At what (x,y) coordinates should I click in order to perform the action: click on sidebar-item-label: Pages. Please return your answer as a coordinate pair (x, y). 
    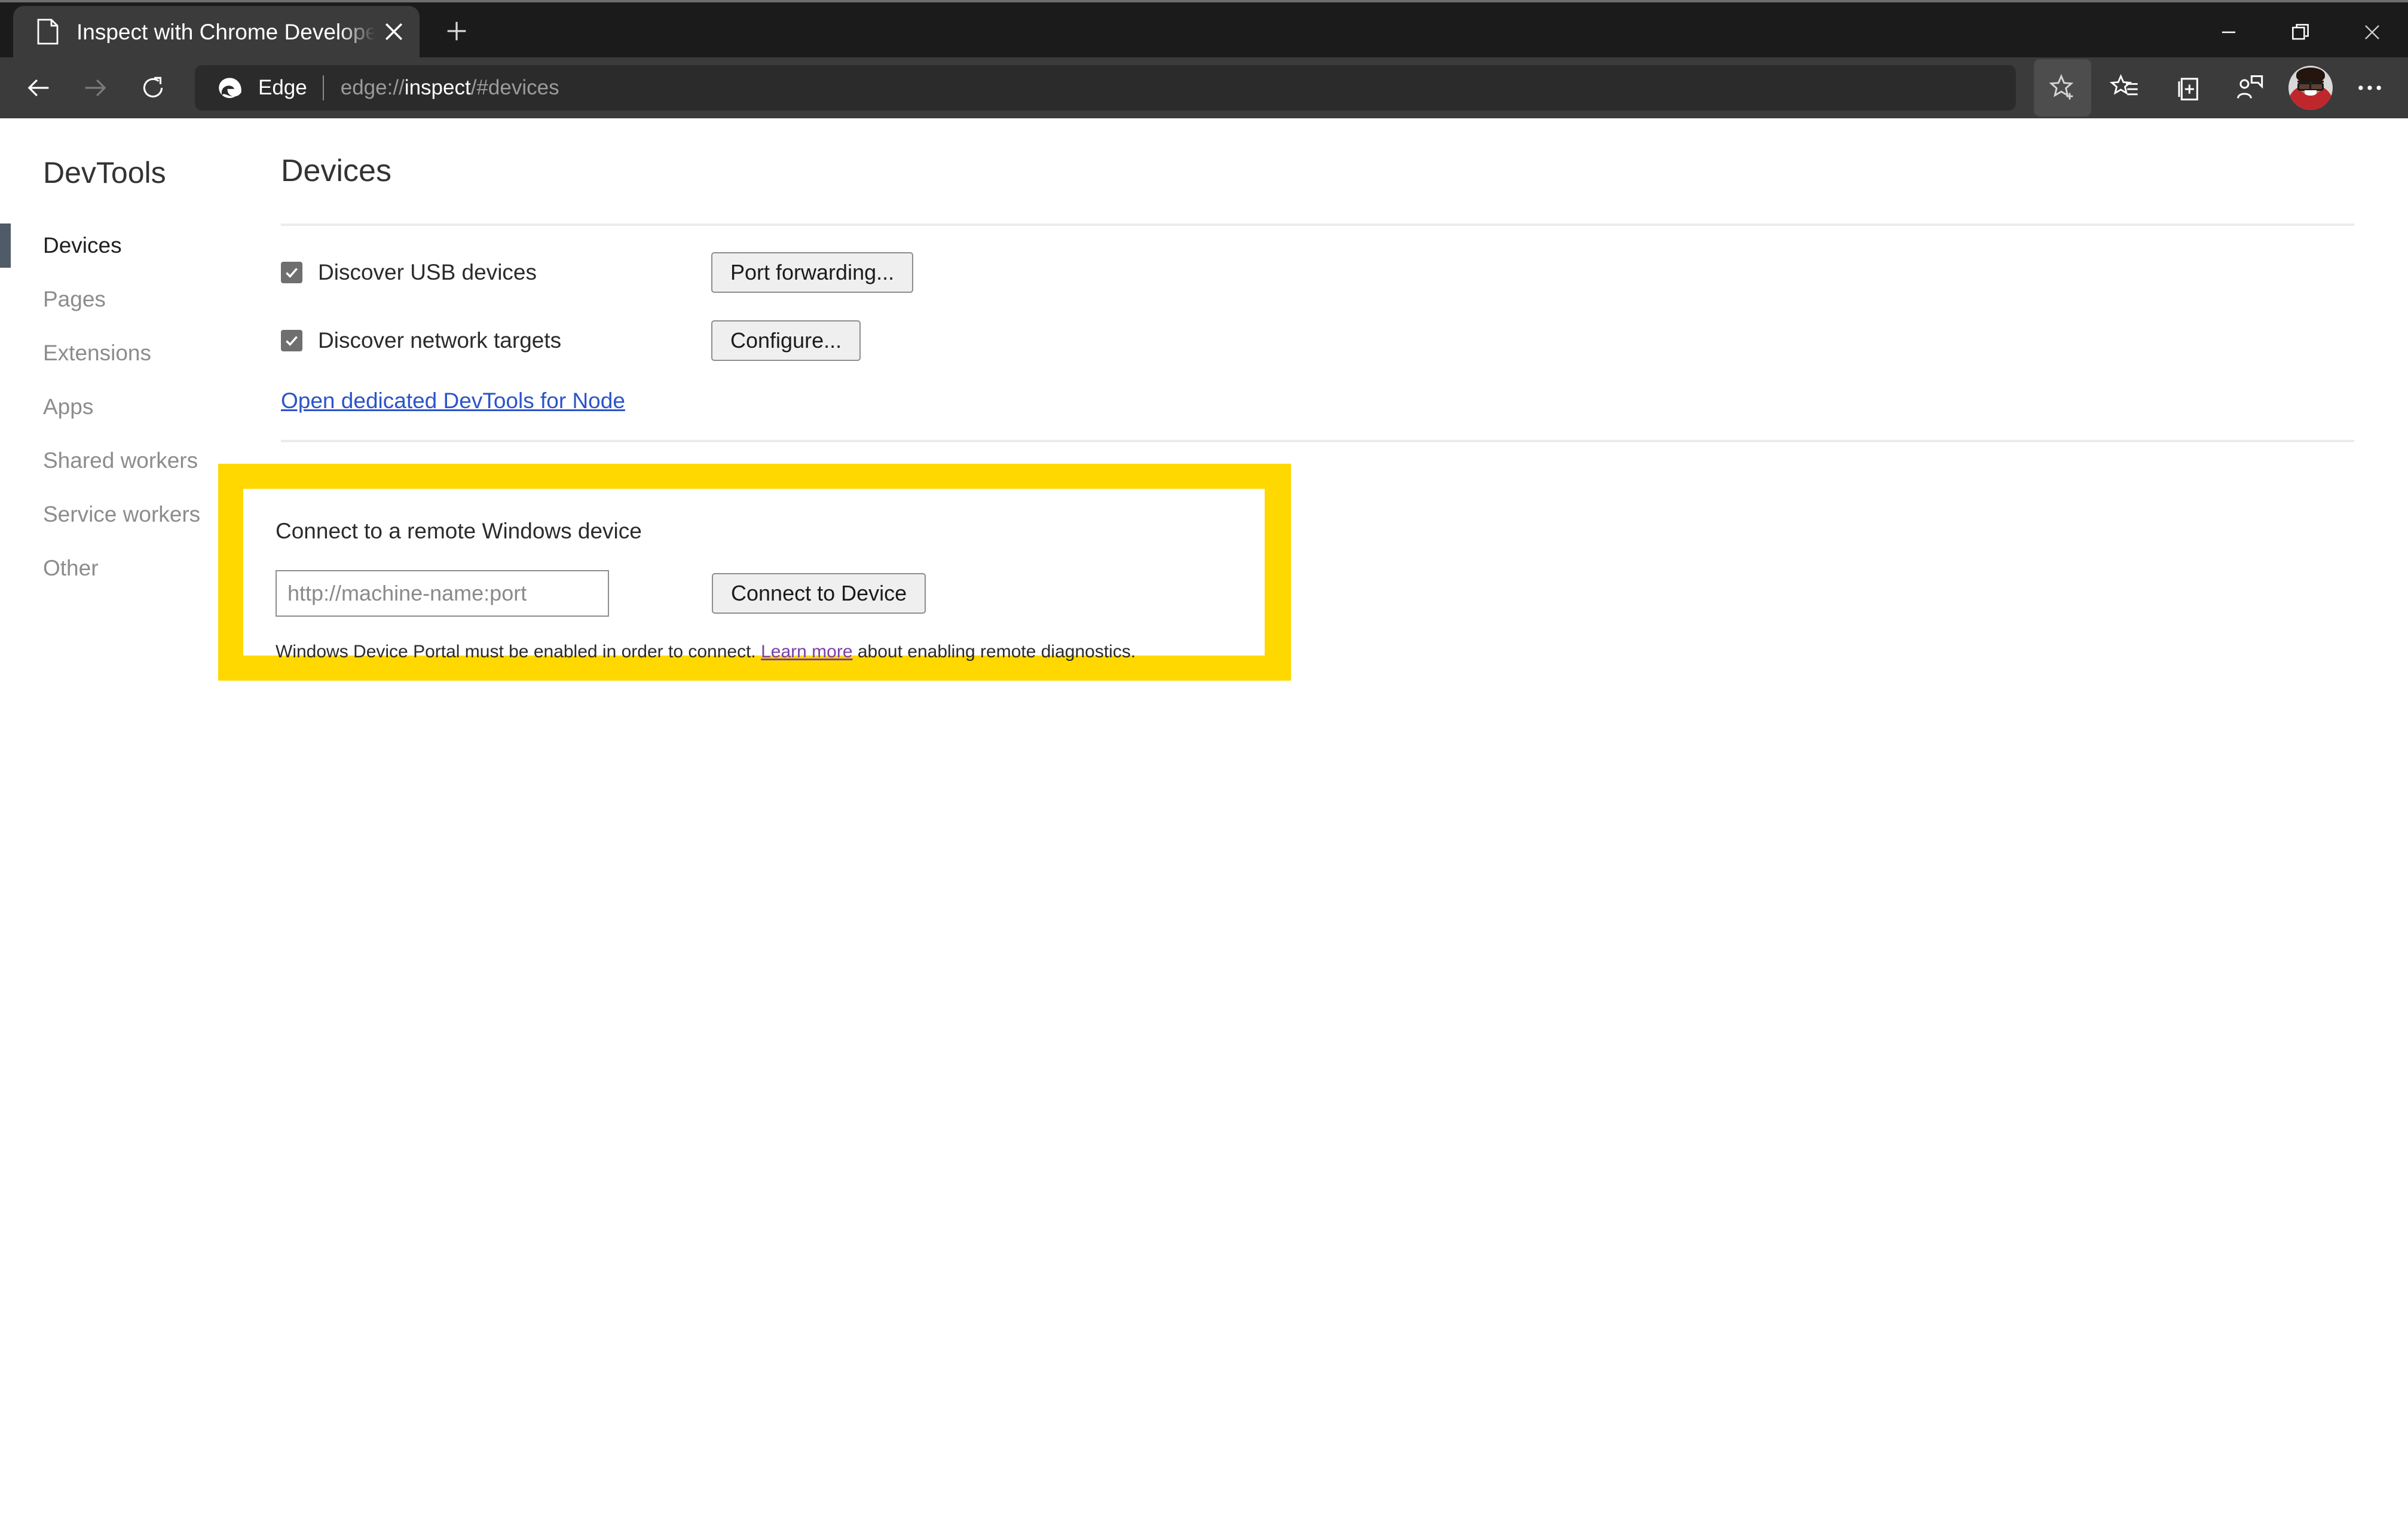
    Looking at the image, I should click on (74, 299).